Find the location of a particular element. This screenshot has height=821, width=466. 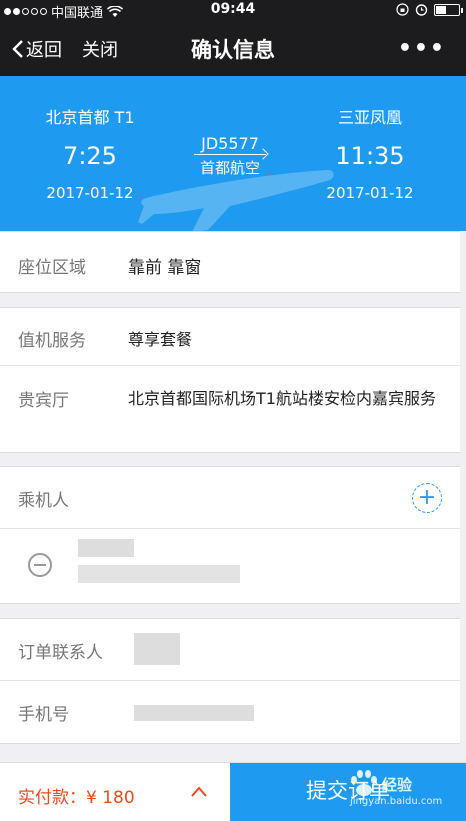

departure-airport: 北京首都 T1 is located at coordinates (90, 117).